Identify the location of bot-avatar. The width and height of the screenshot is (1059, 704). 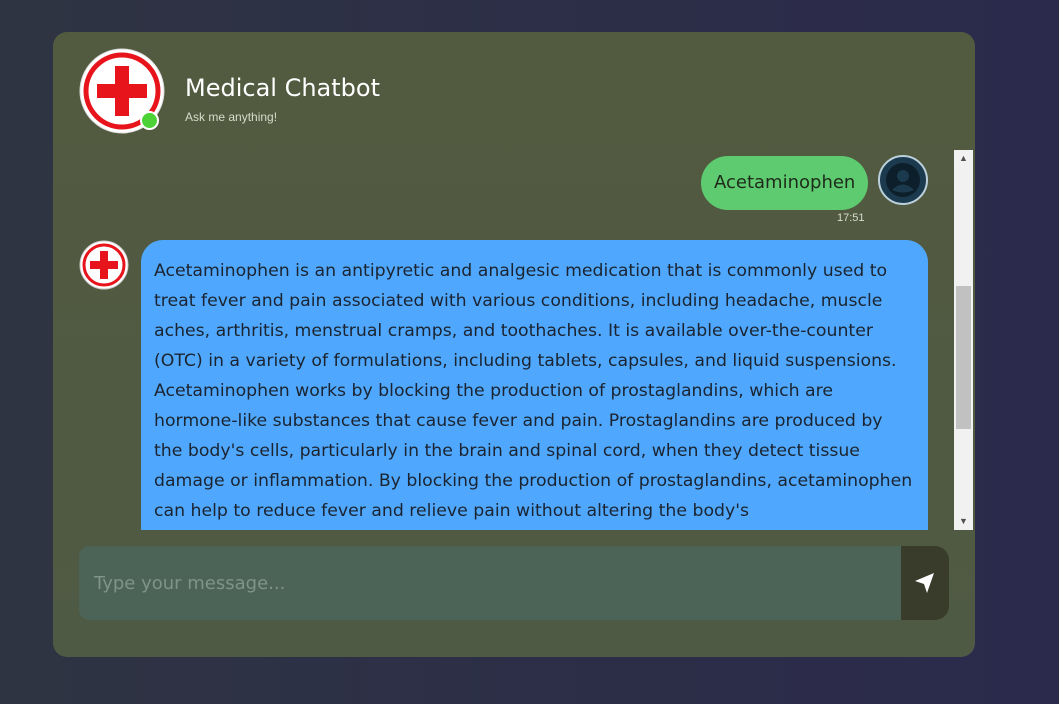
(104, 265).